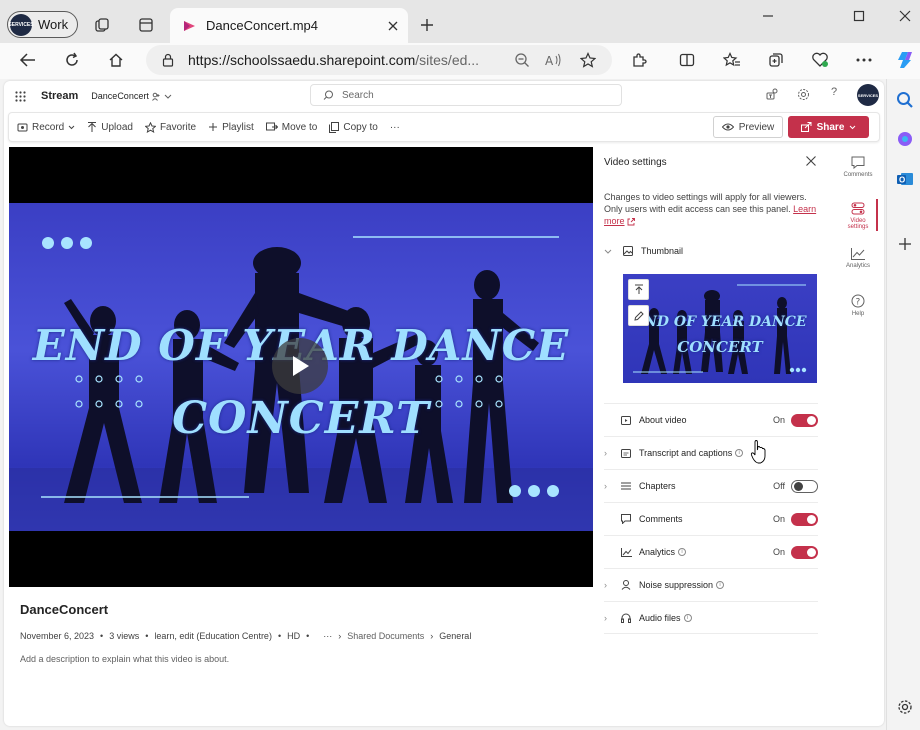 This screenshot has width=920, height=730. I want to click on hand-cursor-icon, so click(759, 452).